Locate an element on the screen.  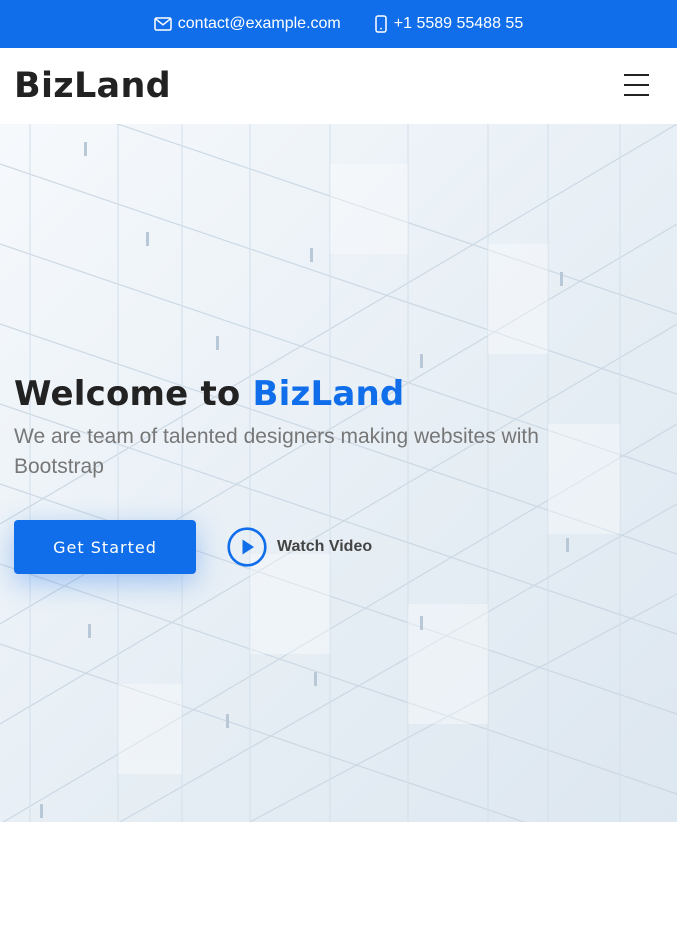
watch-video-label: Watch Video is located at coordinates (325, 546).